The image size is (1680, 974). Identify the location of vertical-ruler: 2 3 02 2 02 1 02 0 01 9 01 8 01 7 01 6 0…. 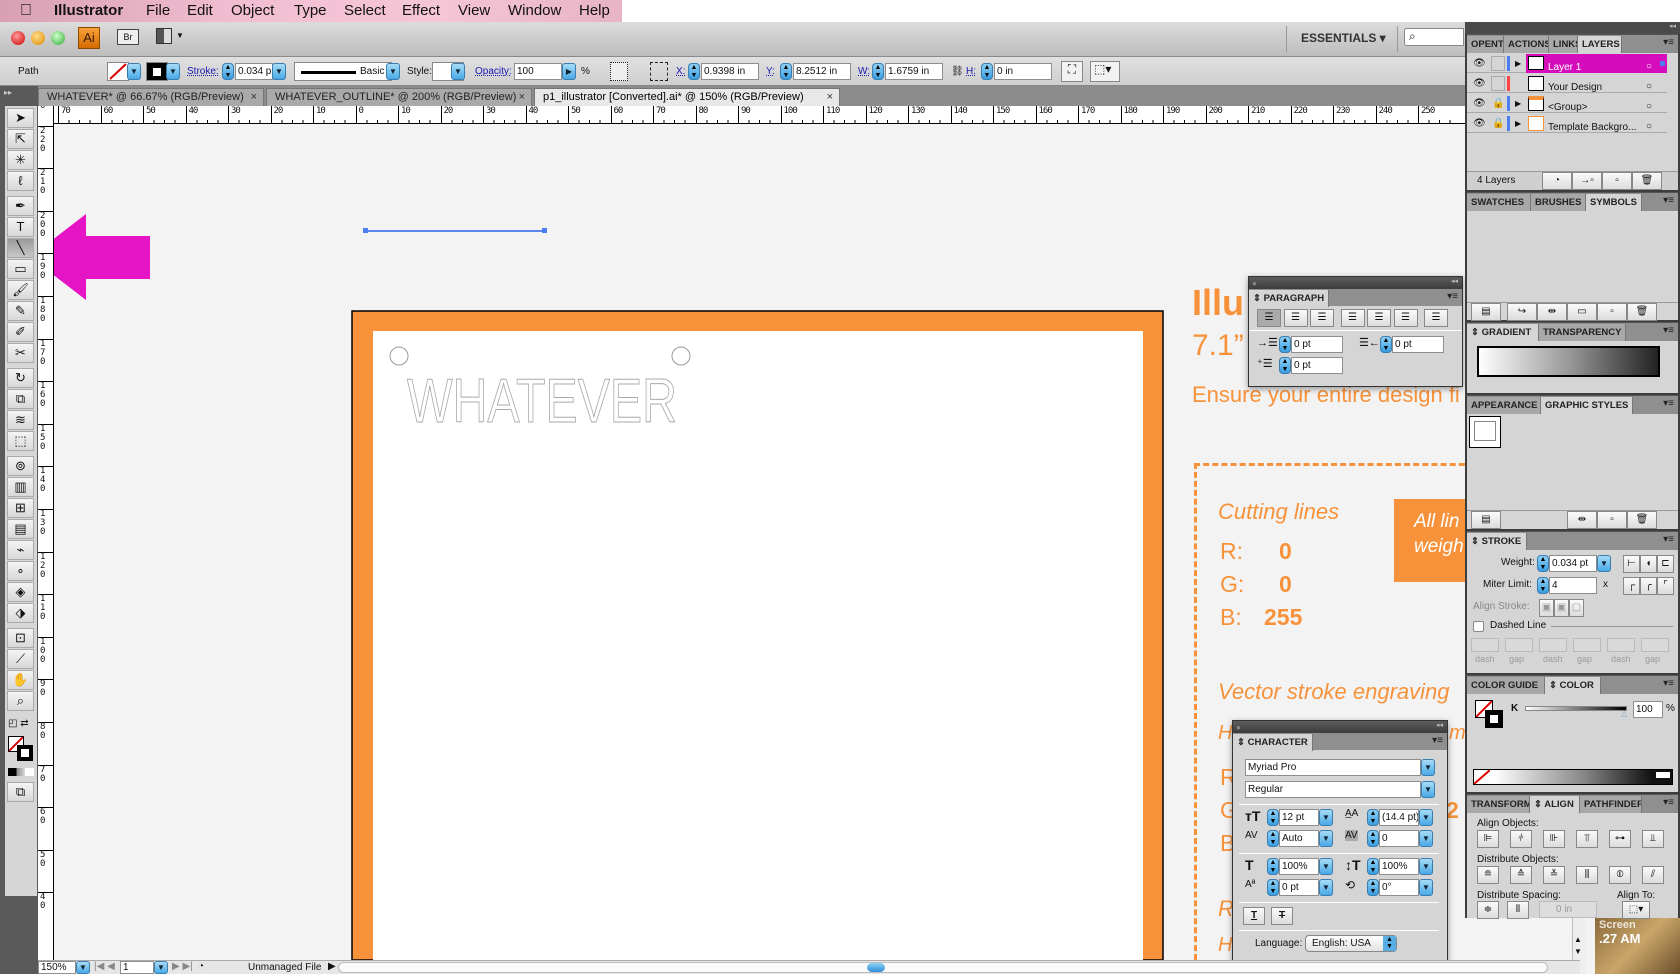
(46, 533).